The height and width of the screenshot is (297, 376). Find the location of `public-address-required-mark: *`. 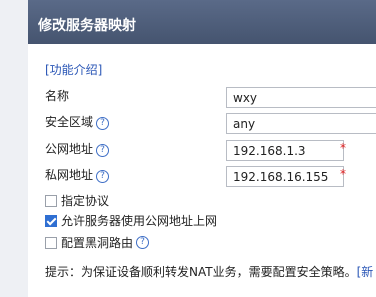

public-address-required-mark: * is located at coordinates (343, 148).